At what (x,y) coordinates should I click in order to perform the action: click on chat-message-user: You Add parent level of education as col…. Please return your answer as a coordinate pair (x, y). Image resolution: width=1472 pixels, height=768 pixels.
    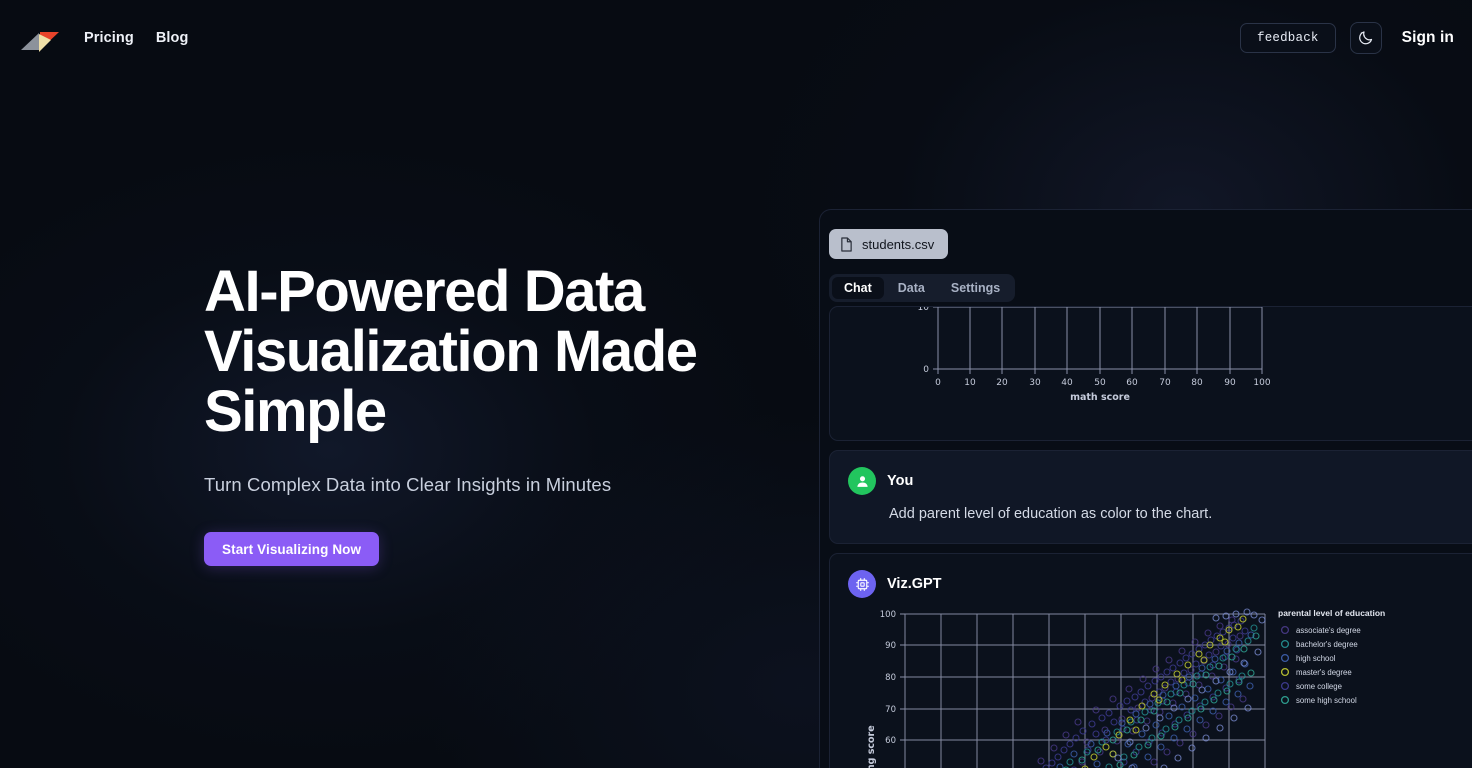
    Looking at the image, I should click on (1150, 497).